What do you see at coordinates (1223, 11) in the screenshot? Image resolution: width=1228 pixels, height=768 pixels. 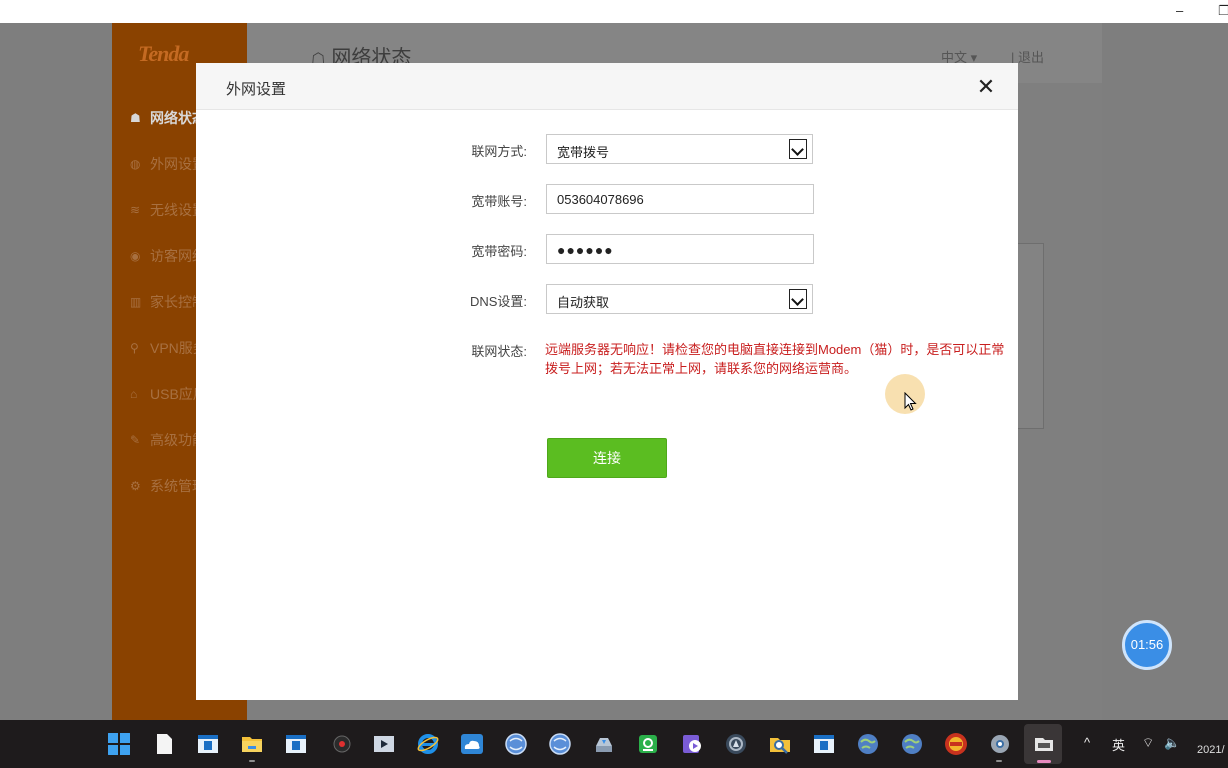 I see `restore-button: ❐` at bounding box center [1223, 11].